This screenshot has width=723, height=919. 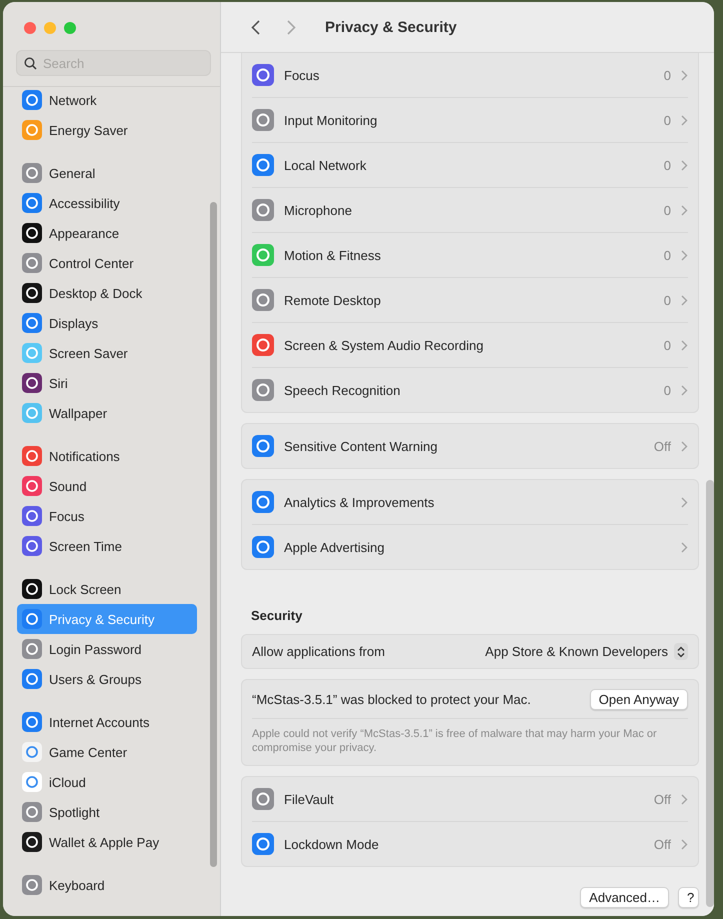 I want to click on sidebar-item: Lock Screen, so click(x=107, y=589).